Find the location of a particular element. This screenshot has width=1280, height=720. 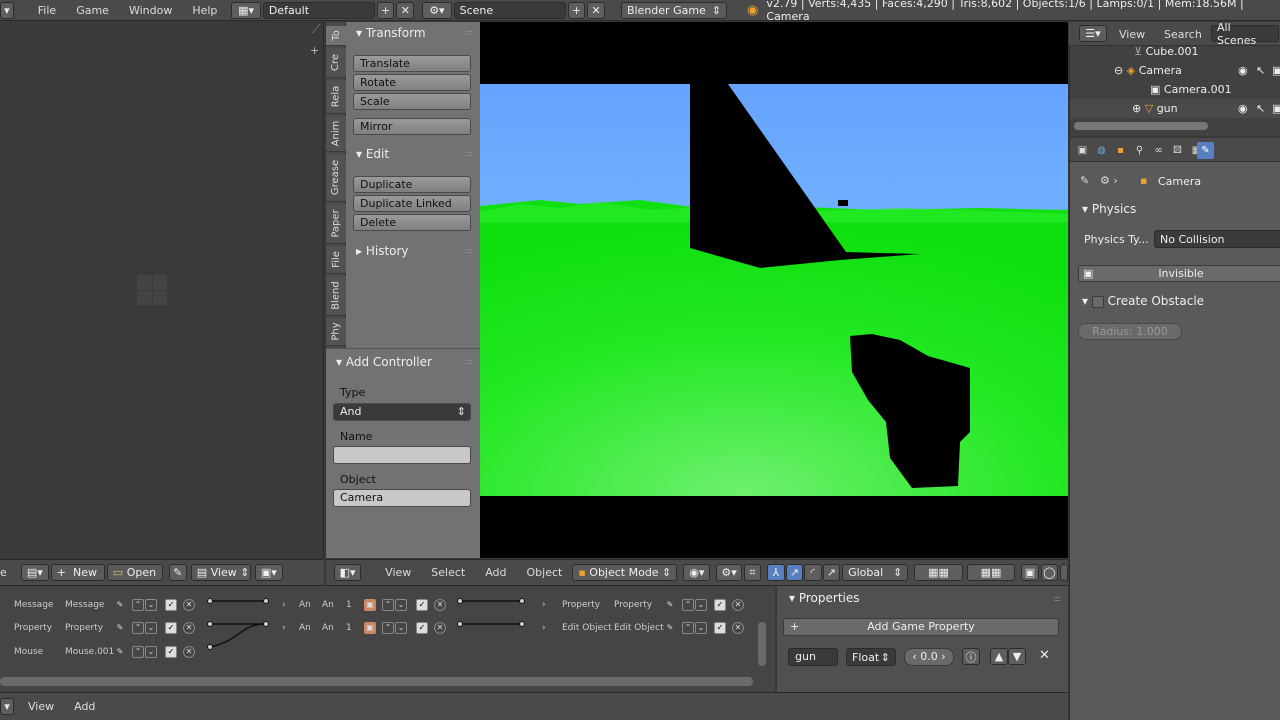

tab-grease-pencil: Grease is located at coordinates (336, 178).